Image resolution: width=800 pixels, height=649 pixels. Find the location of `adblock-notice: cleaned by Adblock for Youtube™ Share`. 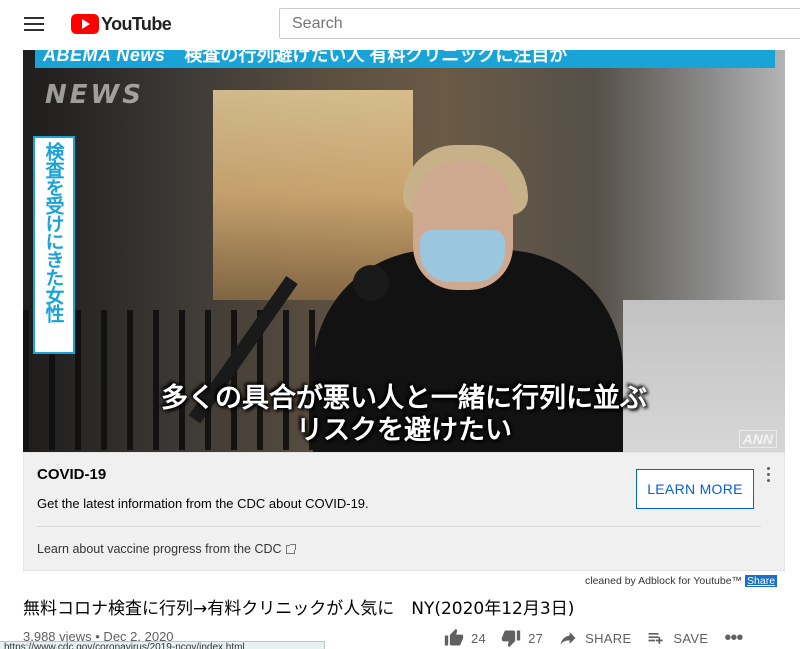

adblock-notice: cleaned by Adblock for Youtube™ Share is located at coordinates (681, 581).